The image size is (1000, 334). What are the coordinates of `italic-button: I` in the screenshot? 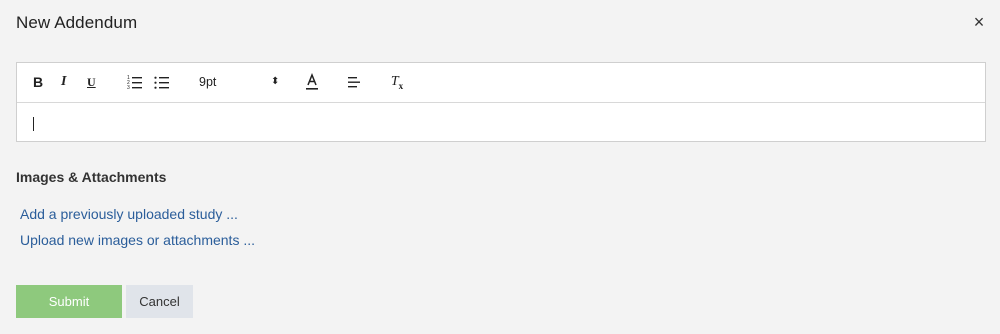 It's located at (63, 82).